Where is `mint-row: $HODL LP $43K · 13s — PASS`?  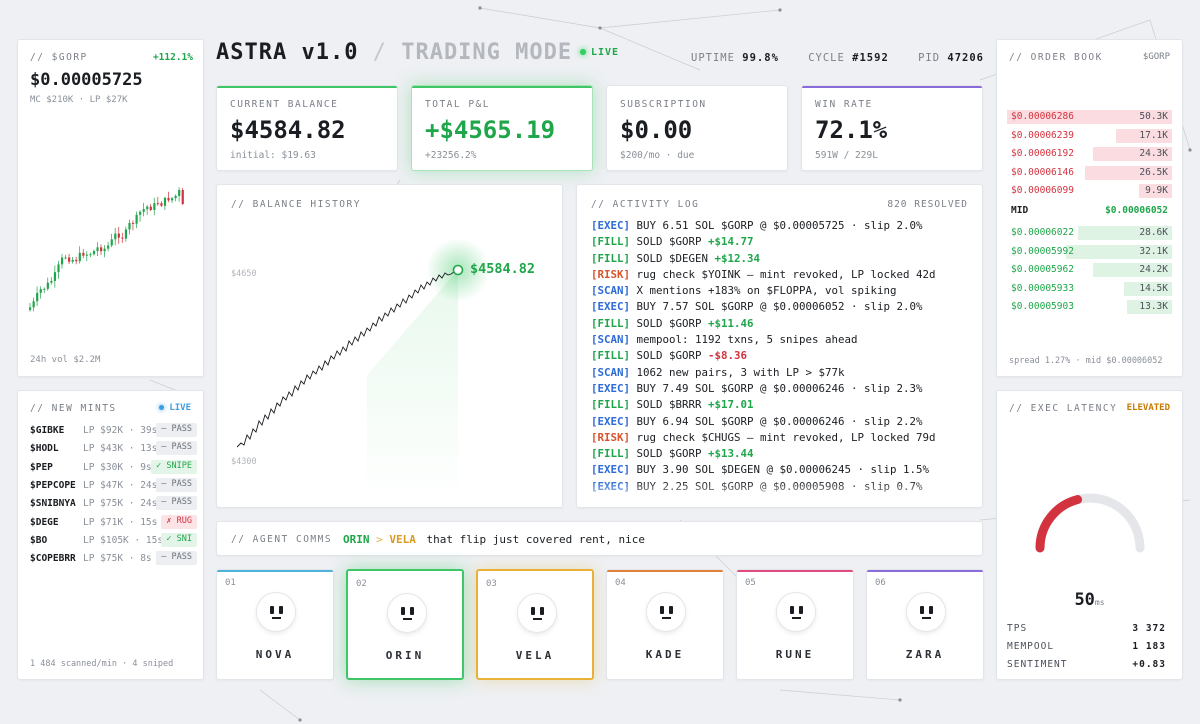
mint-row: $HODL LP $43K · 13s — PASS is located at coordinates (112, 449).